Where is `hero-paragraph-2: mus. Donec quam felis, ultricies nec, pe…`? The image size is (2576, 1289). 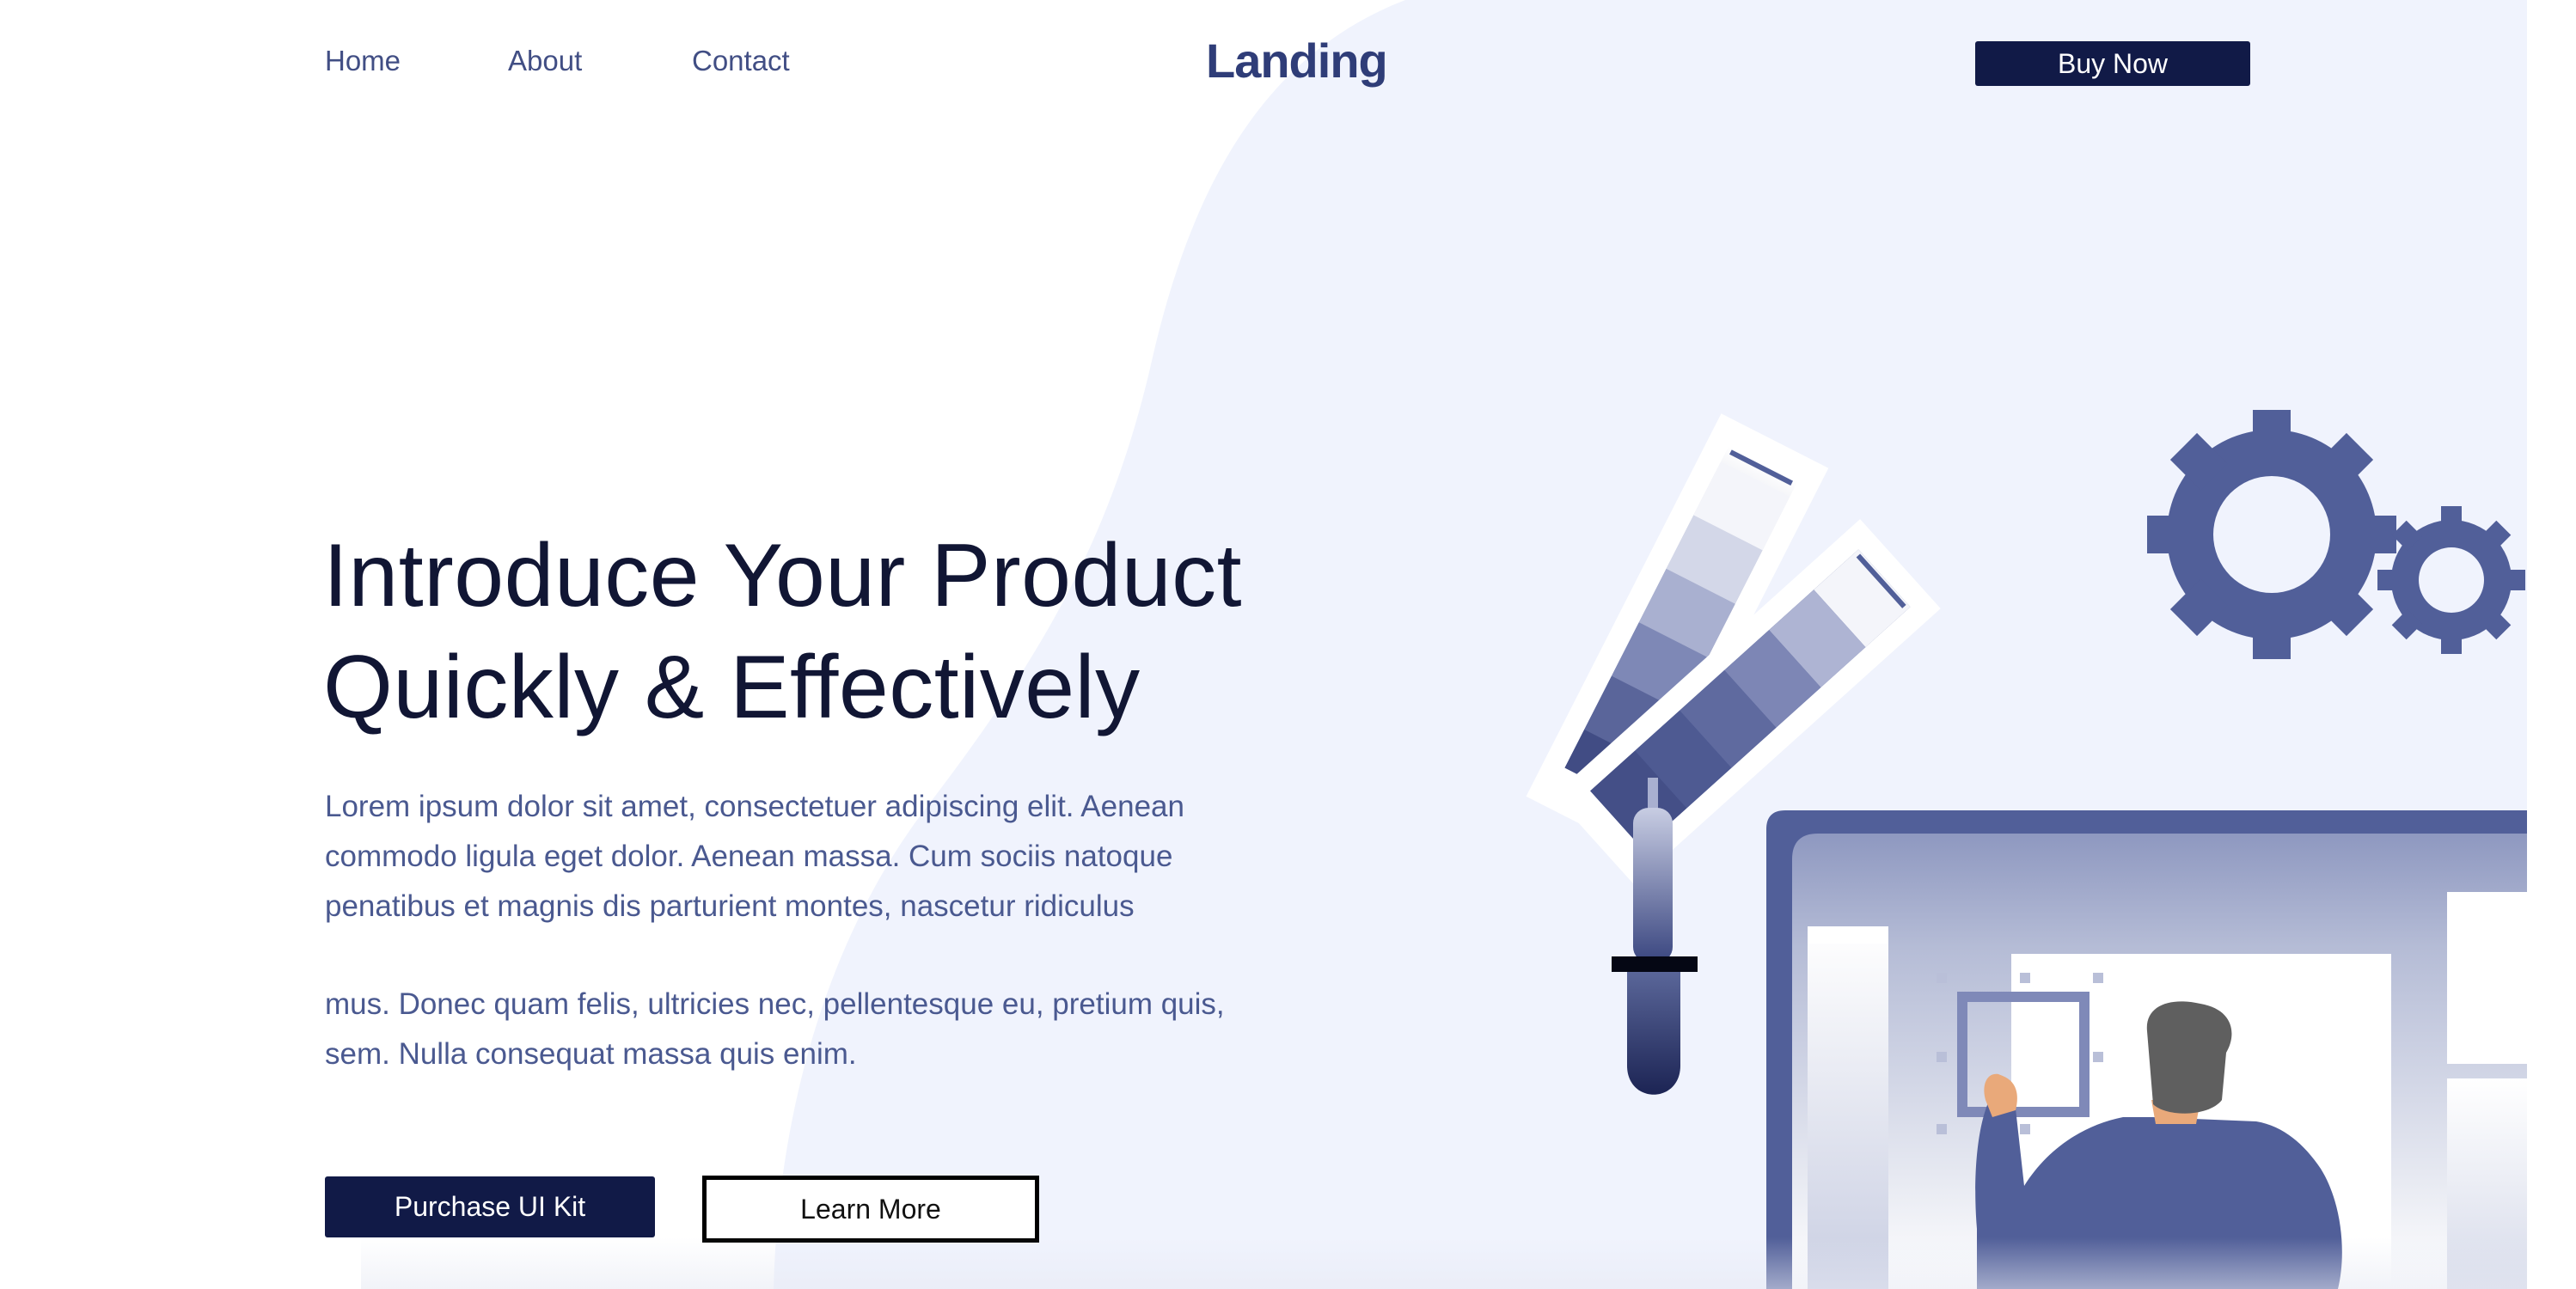
hero-paragraph-2: mus. Donec quam felis, ultricies nec, pe… is located at coordinates (775, 1029).